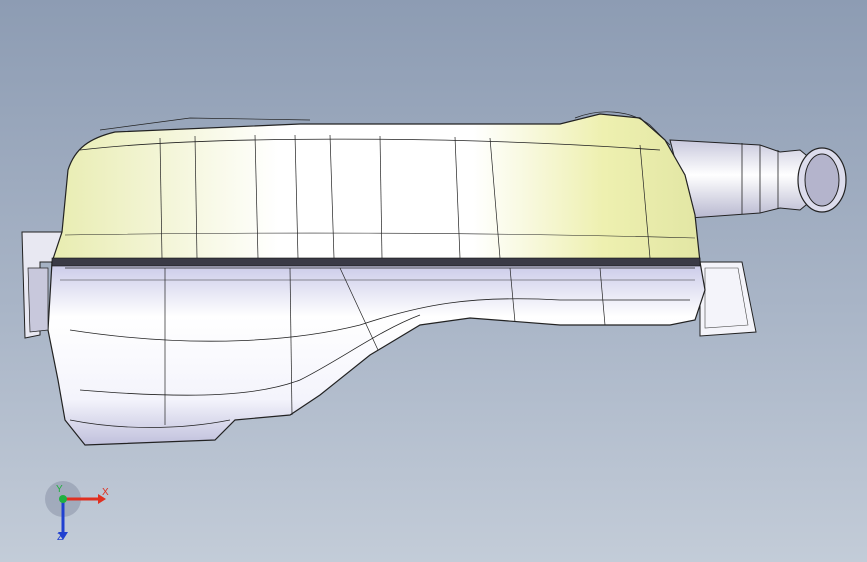 The height and width of the screenshot is (562, 867). Describe the element at coordinates (105, 492) in the screenshot. I see `x-axis-label: X` at that location.